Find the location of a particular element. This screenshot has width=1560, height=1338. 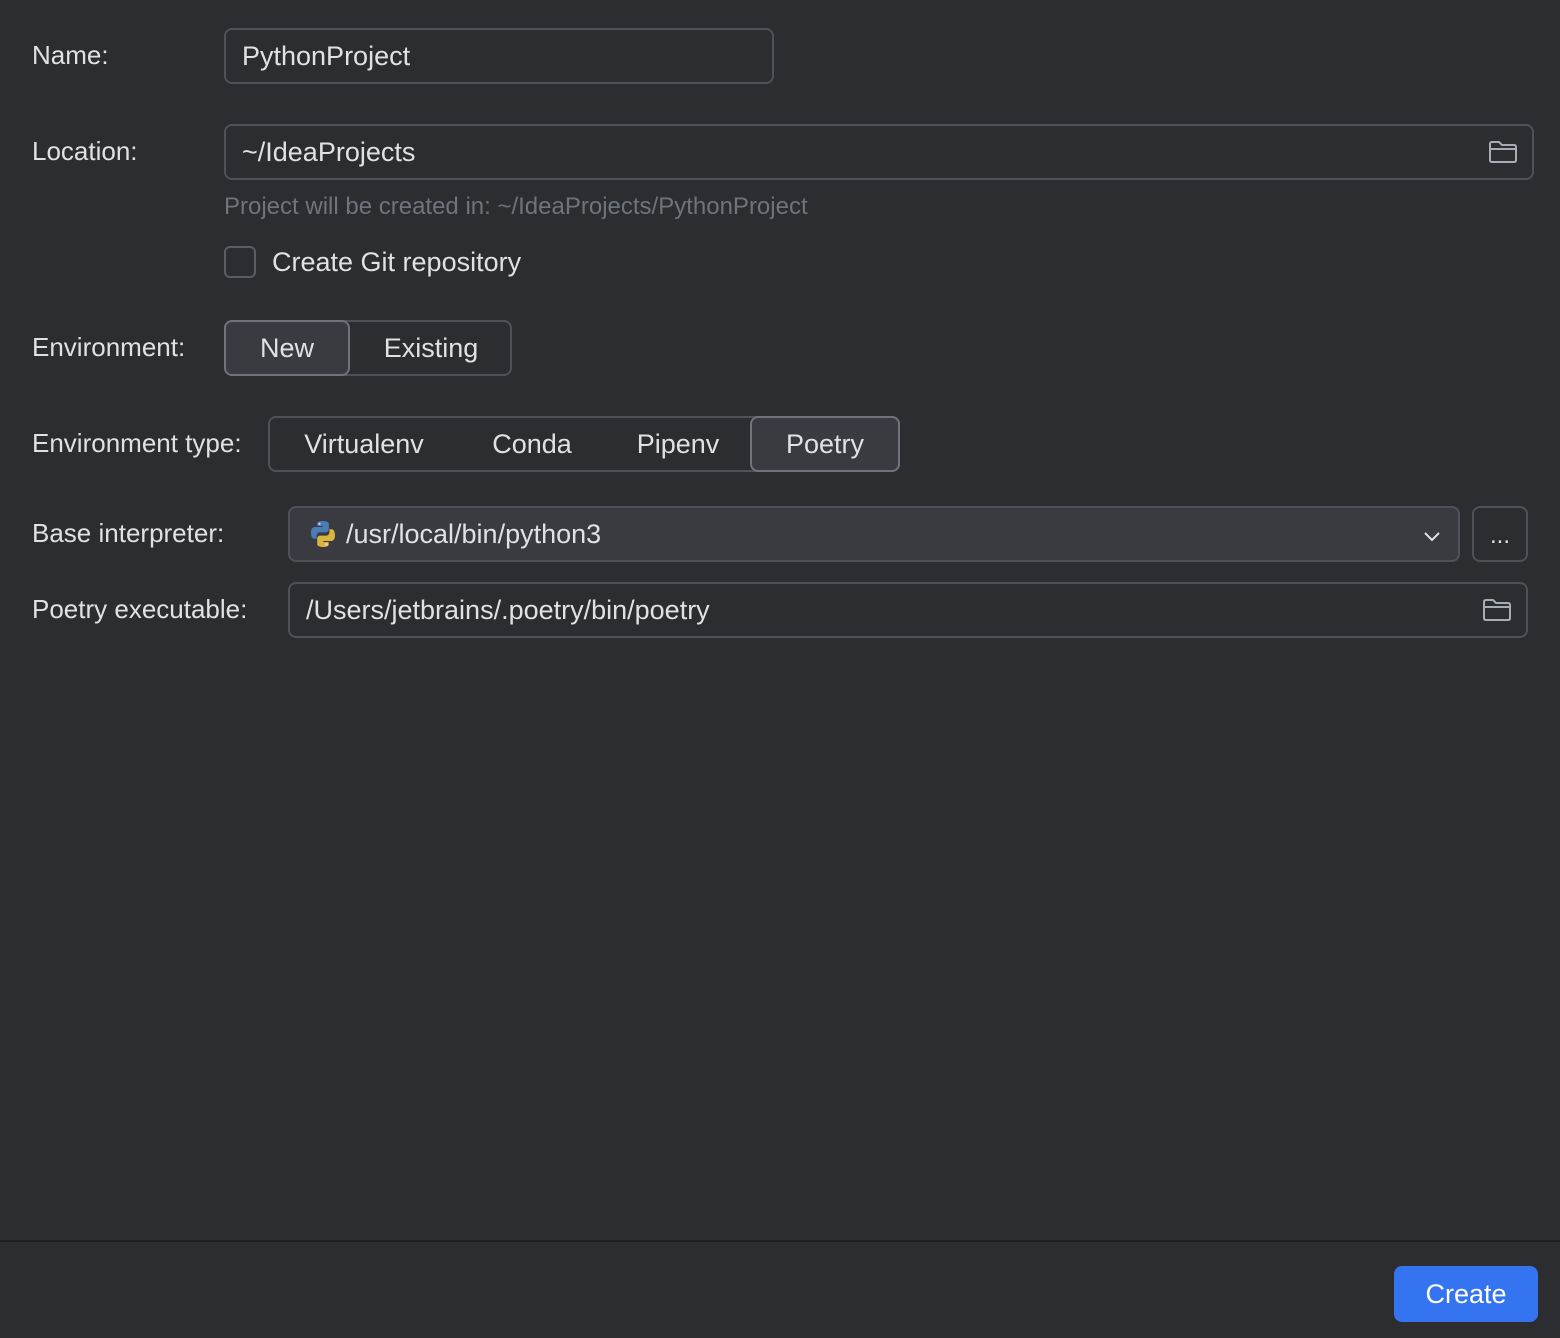

environment-type-pipenv-button: Pipenv is located at coordinates (678, 444).